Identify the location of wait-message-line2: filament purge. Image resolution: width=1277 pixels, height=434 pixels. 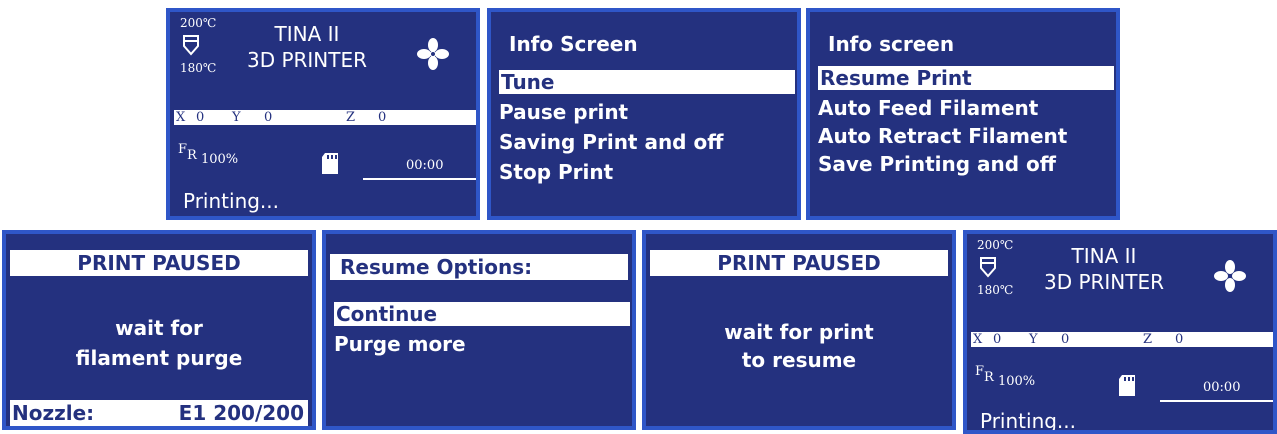
(159, 358).